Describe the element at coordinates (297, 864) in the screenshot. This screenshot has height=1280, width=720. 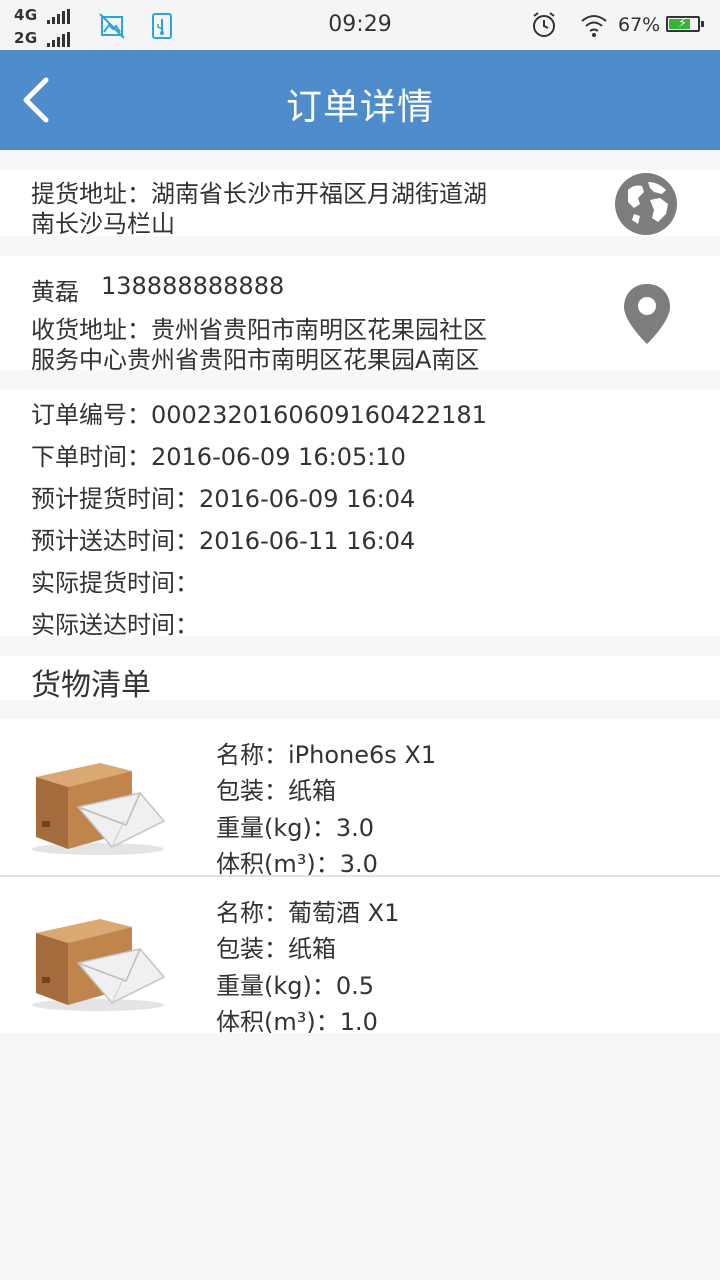
I see `goods-volume: 体积(m³)：3.0` at that location.